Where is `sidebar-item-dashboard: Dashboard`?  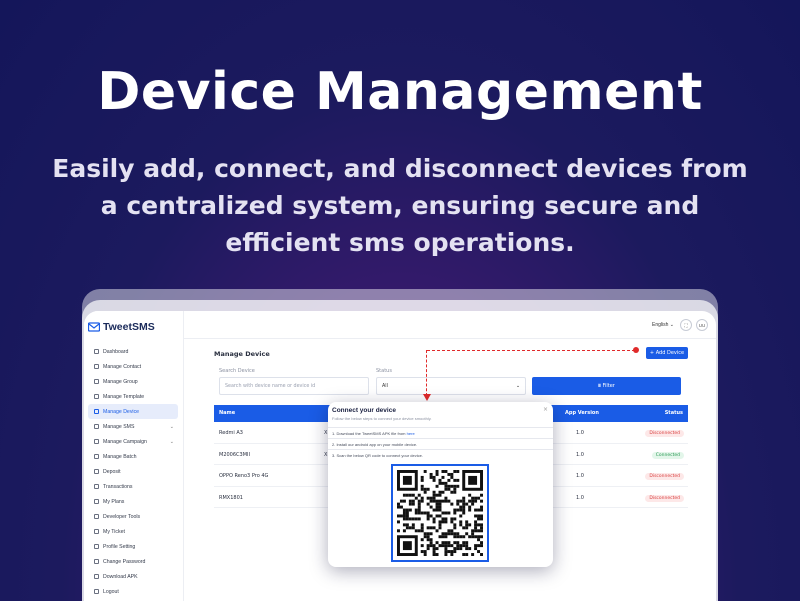
sidebar-item-dashboard: Dashboard is located at coordinates (133, 351).